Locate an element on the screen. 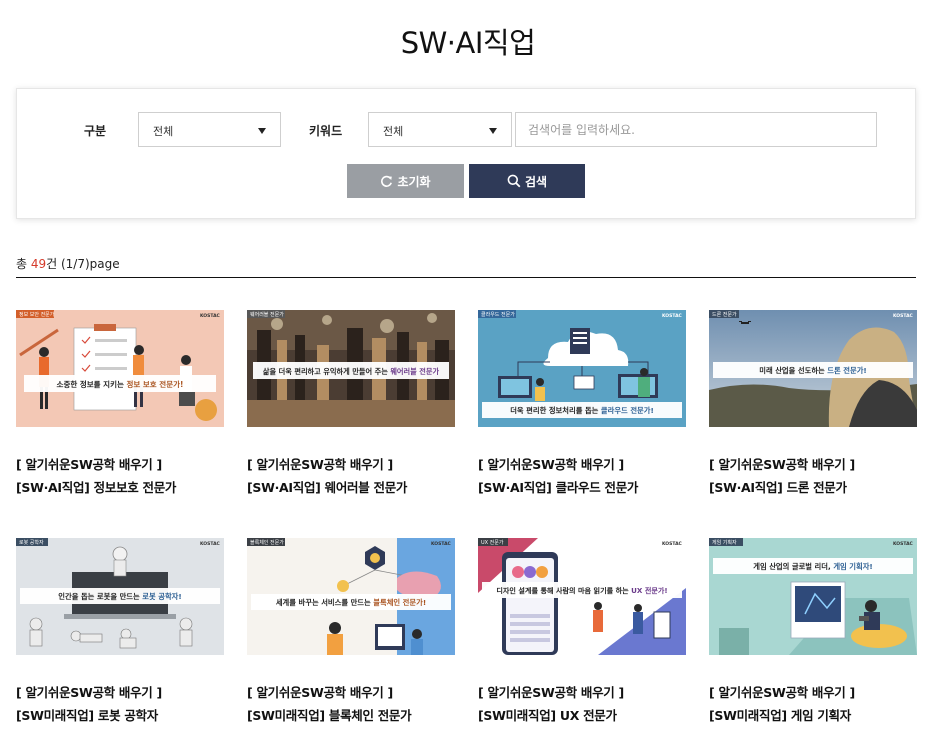 The image size is (936, 738). card-job-title: [SW·AI직업] 웨어러블 전문가 is located at coordinates (354, 487).